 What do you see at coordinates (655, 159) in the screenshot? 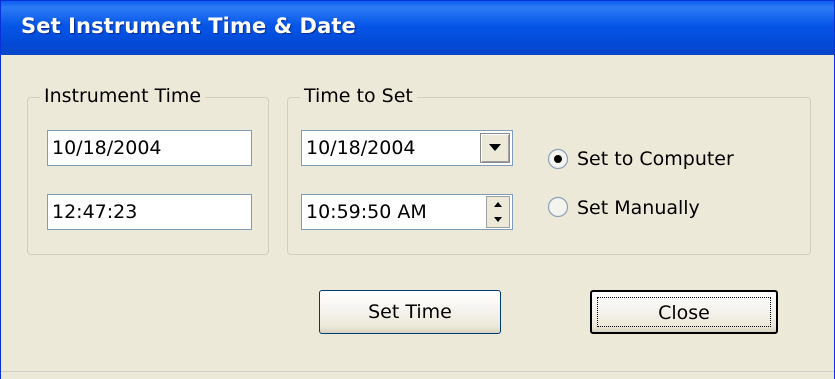
I see `set-to-computer-label: Set to Computer` at bounding box center [655, 159].